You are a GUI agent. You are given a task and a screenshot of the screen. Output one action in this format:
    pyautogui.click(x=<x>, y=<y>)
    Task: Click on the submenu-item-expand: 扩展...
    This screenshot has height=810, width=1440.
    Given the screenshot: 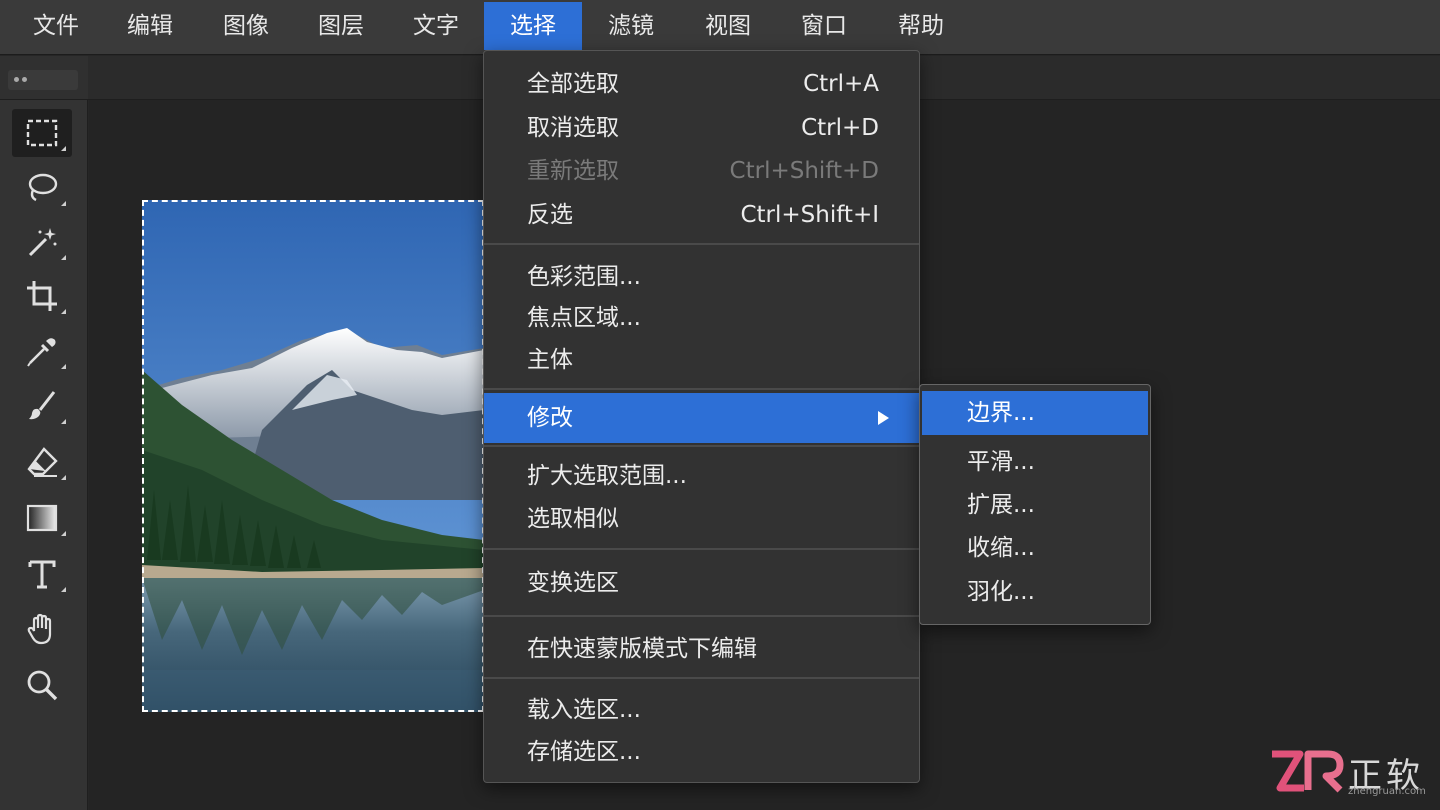 What is the action you would take?
    pyautogui.click(x=1035, y=505)
    